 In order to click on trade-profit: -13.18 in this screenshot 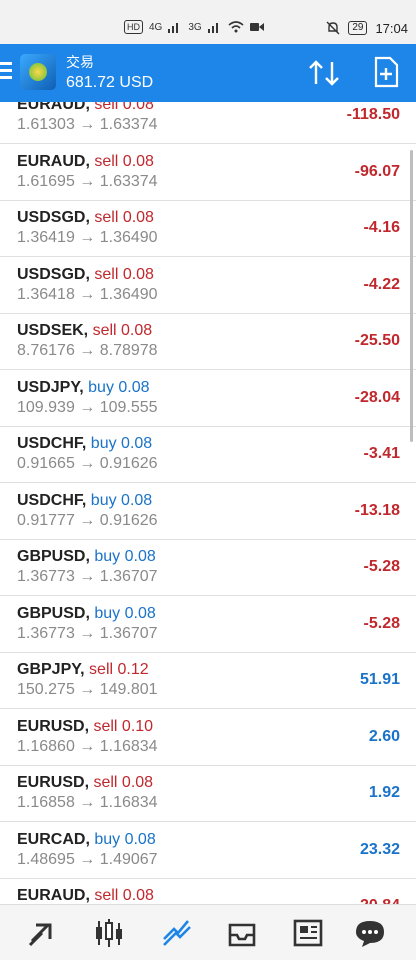, I will do `click(377, 510)`.